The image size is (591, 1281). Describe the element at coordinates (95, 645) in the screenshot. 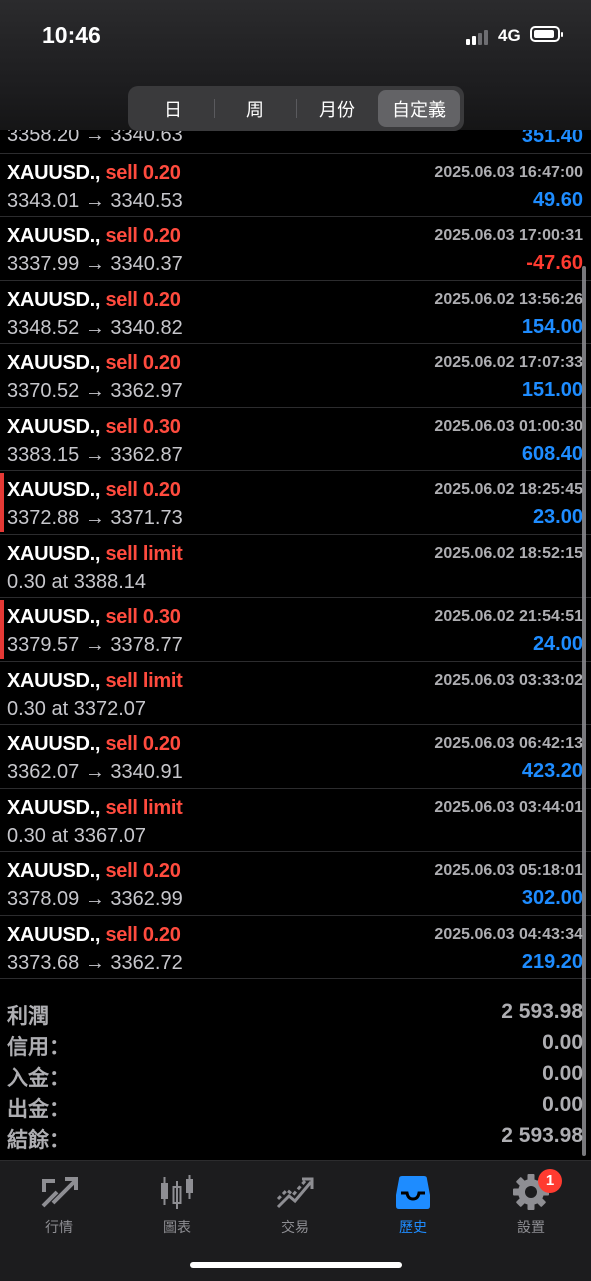

I see `order-prices: 3379.57 → 3378.77` at that location.